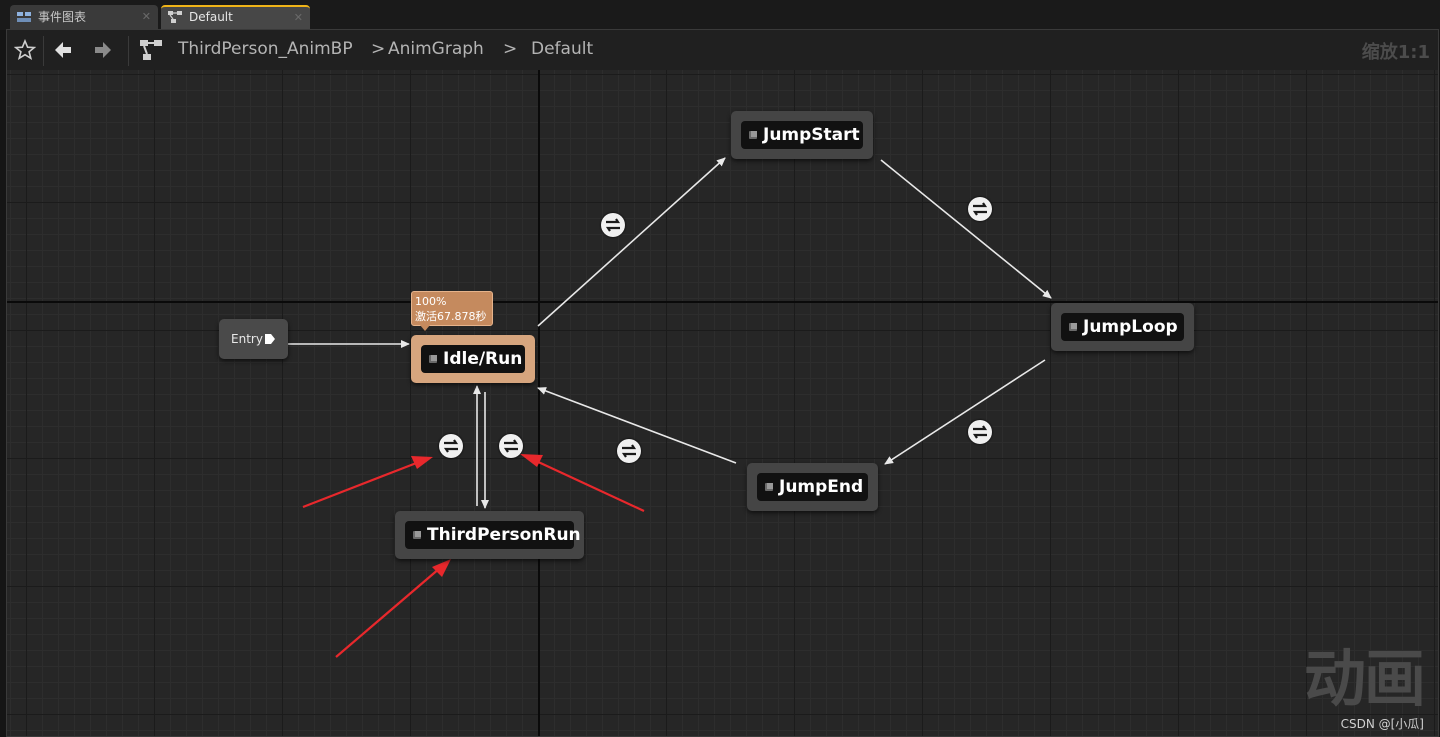 This screenshot has height=737, width=1440. I want to click on transition-rule-jumpstart-to-jumploop, so click(980, 209).